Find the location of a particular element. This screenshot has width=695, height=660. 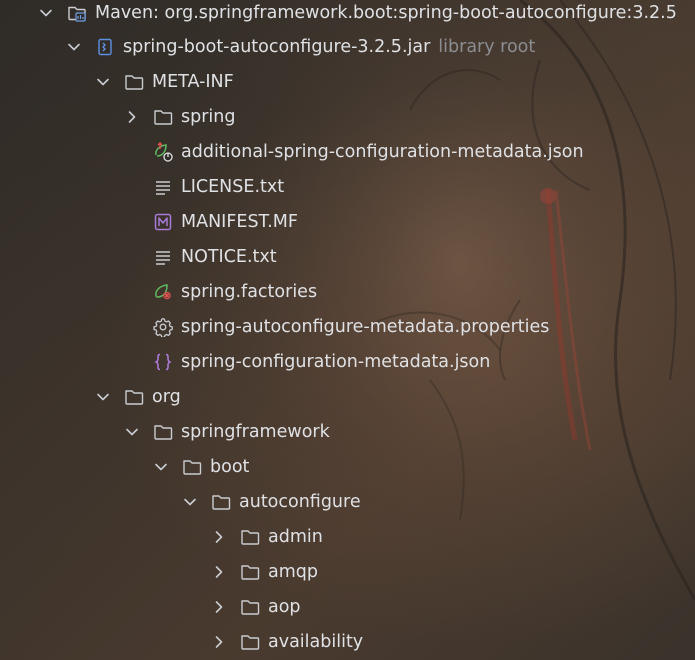

tree-node-autoconfigure-properties: spring-autoconfigure-metadata.properties is located at coordinates (336, 326).